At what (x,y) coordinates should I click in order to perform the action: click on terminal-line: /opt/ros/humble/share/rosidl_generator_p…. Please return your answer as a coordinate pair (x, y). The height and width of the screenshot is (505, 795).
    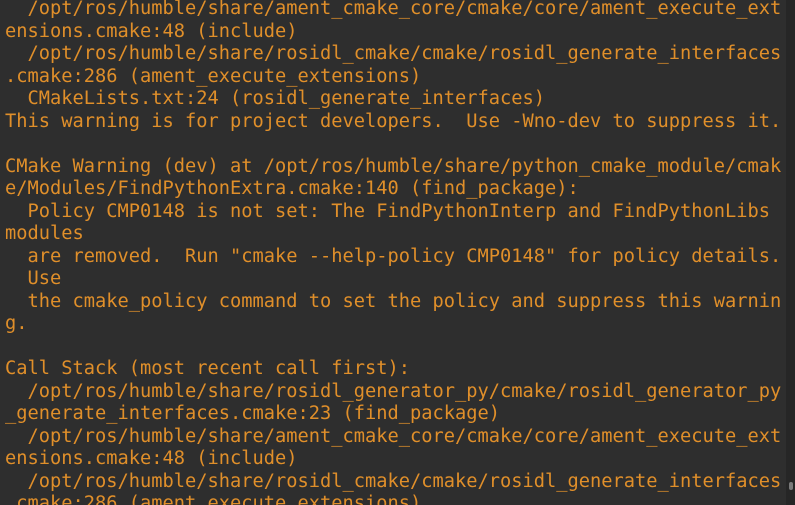
    Looking at the image, I should click on (393, 391).